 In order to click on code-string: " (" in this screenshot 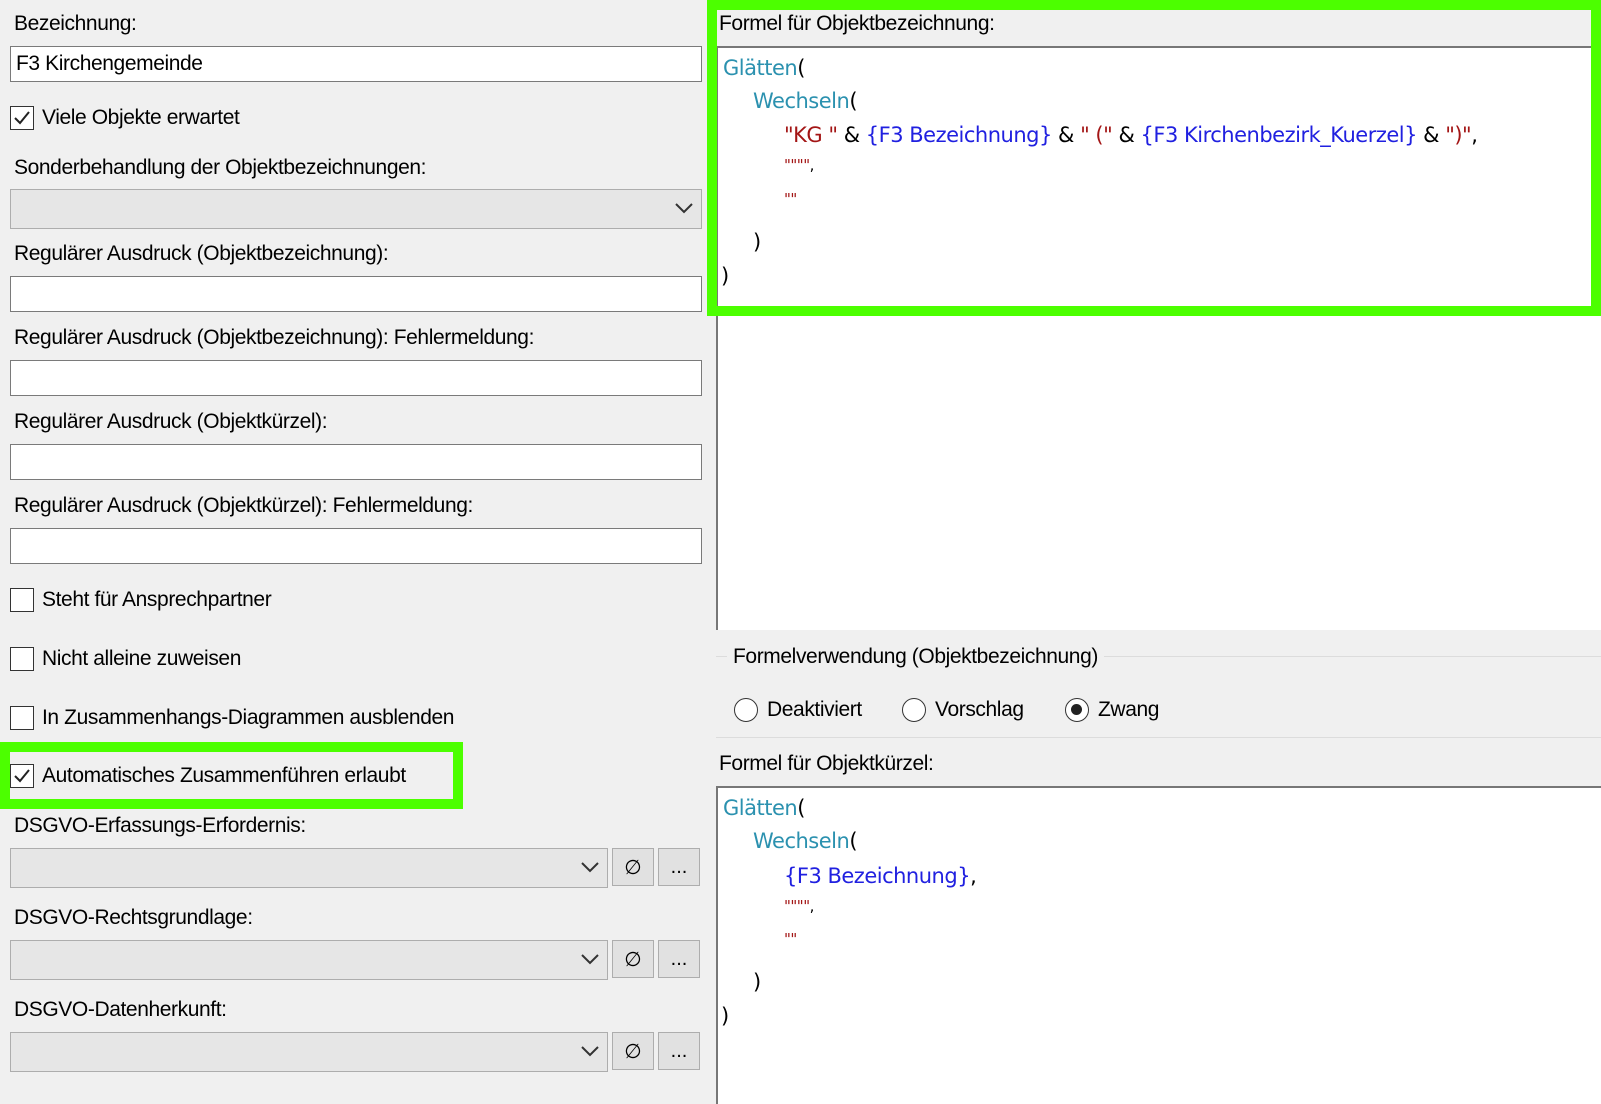, I will do `click(1096, 135)`.